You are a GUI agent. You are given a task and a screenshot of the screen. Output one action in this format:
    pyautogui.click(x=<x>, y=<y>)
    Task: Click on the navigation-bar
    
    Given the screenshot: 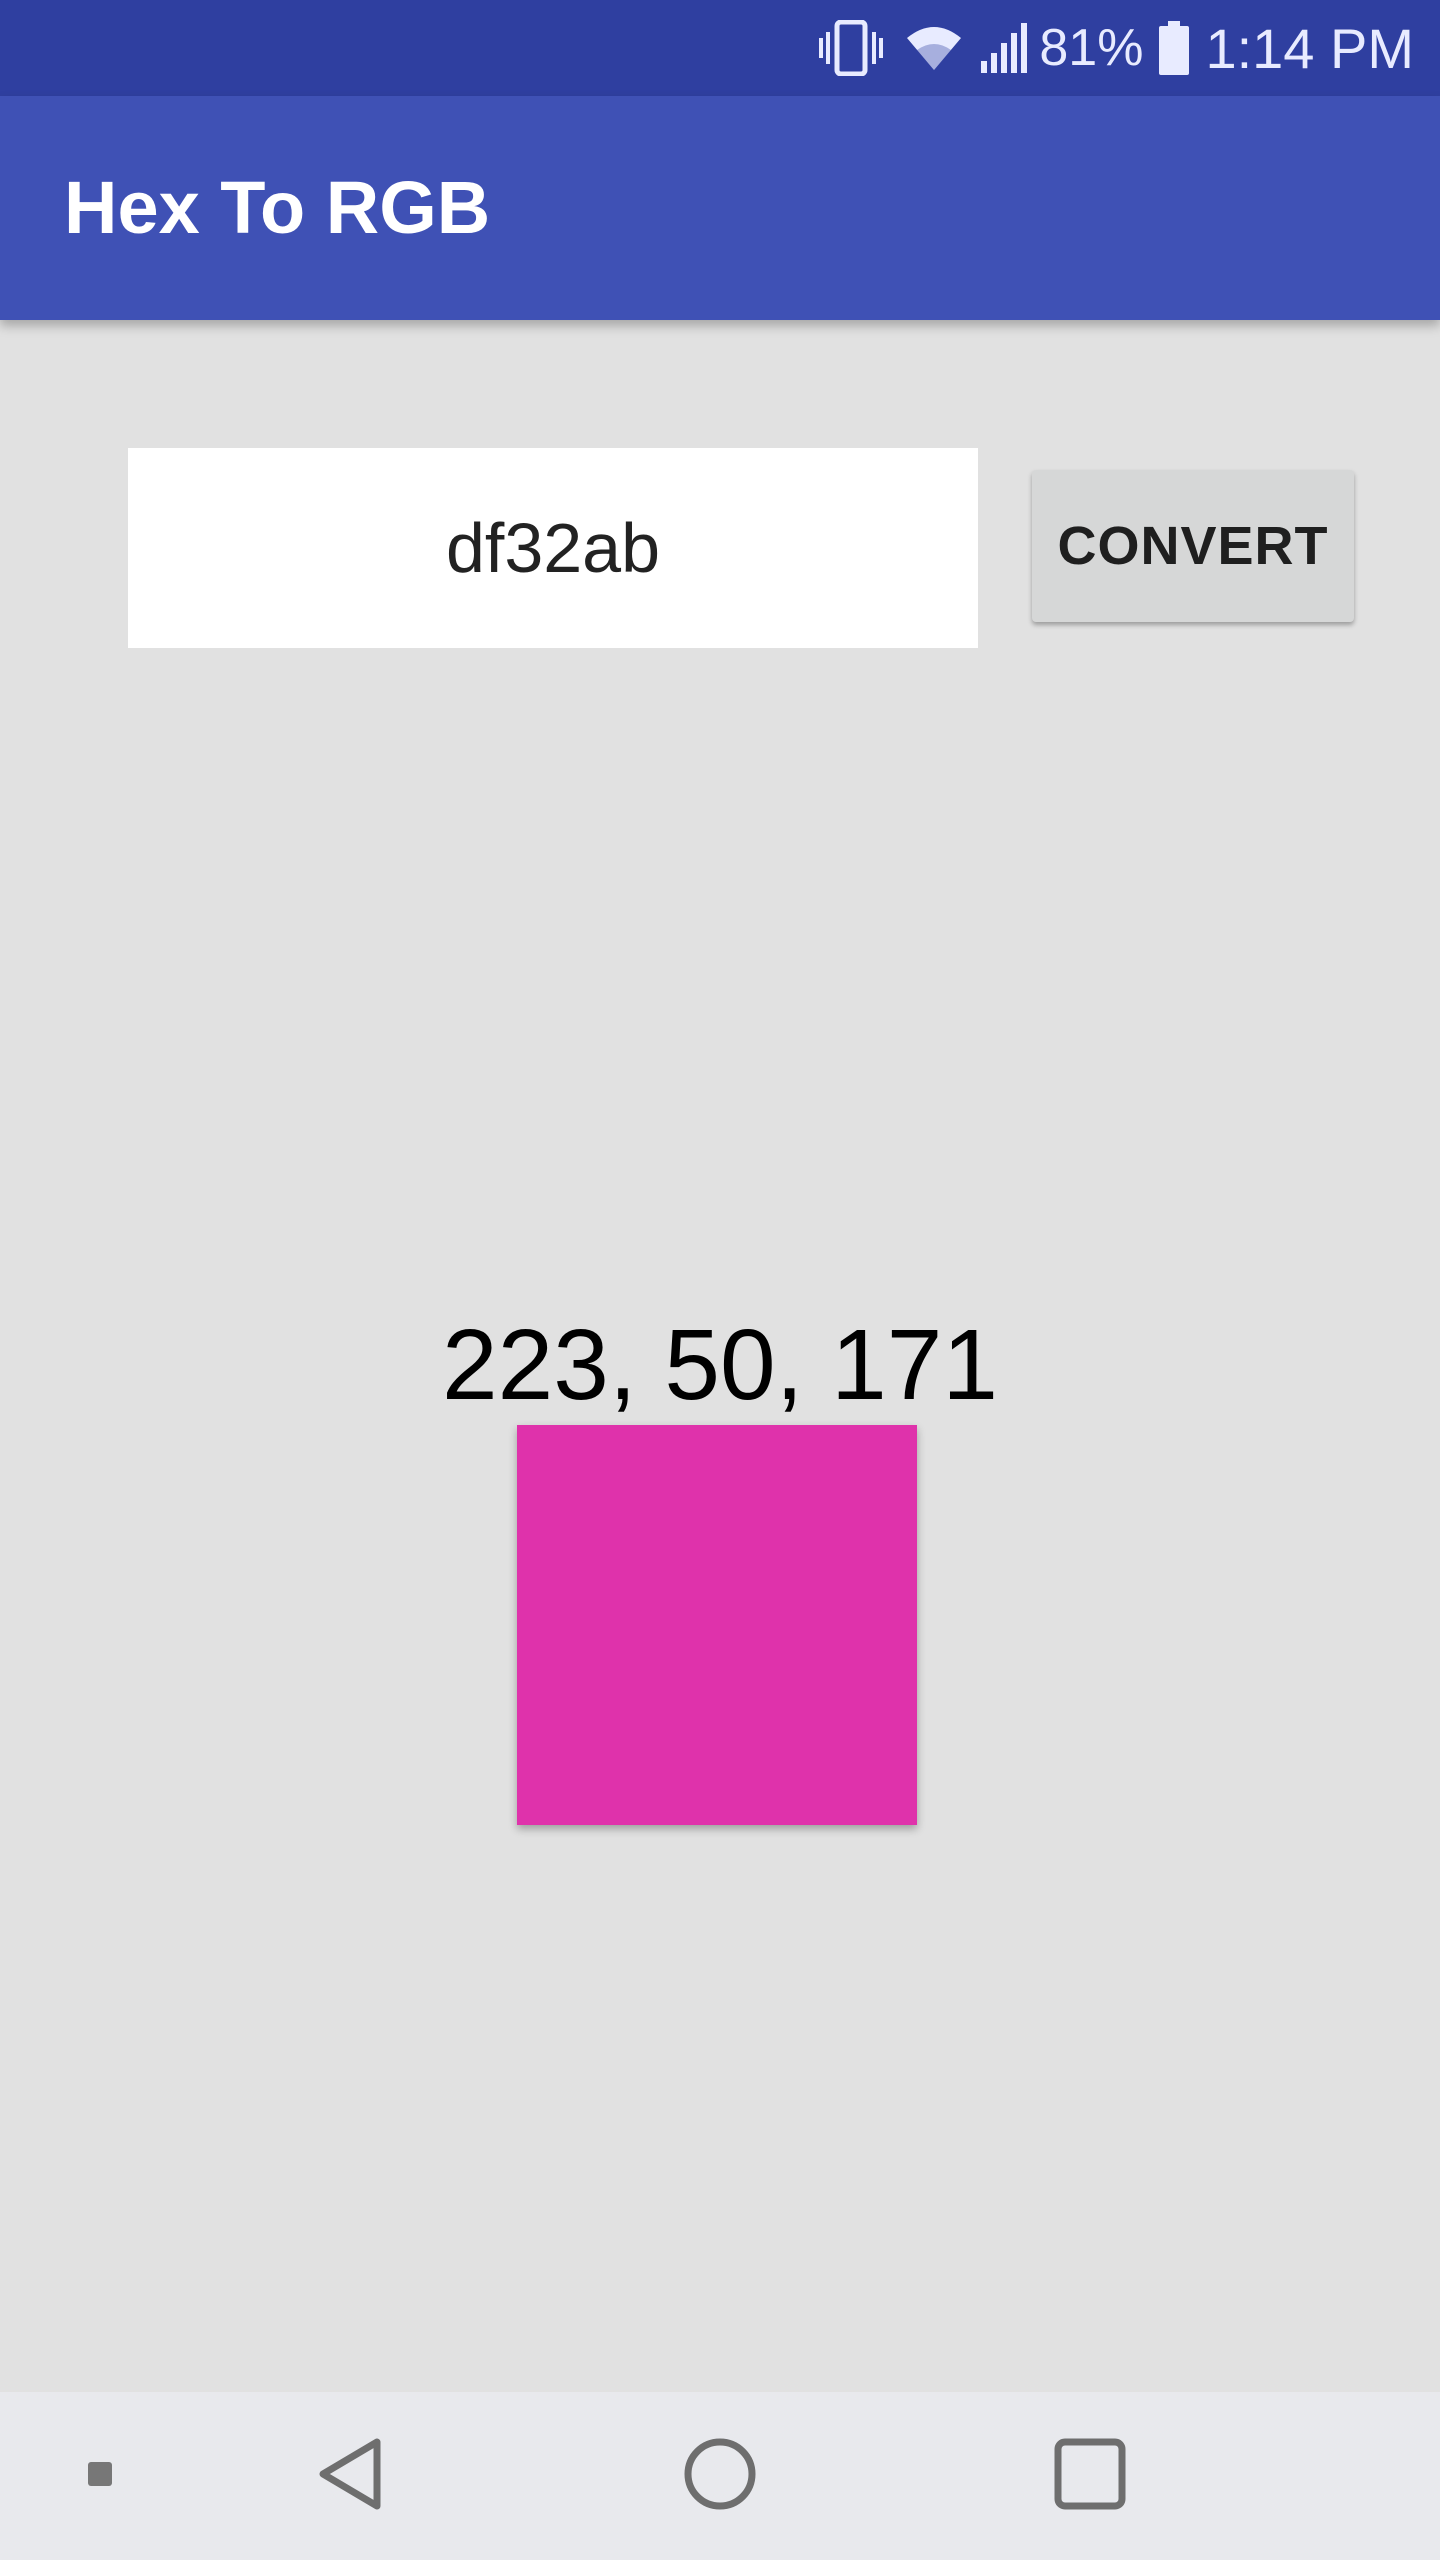 What is the action you would take?
    pyautogui.click(x=720, y=2476)
    